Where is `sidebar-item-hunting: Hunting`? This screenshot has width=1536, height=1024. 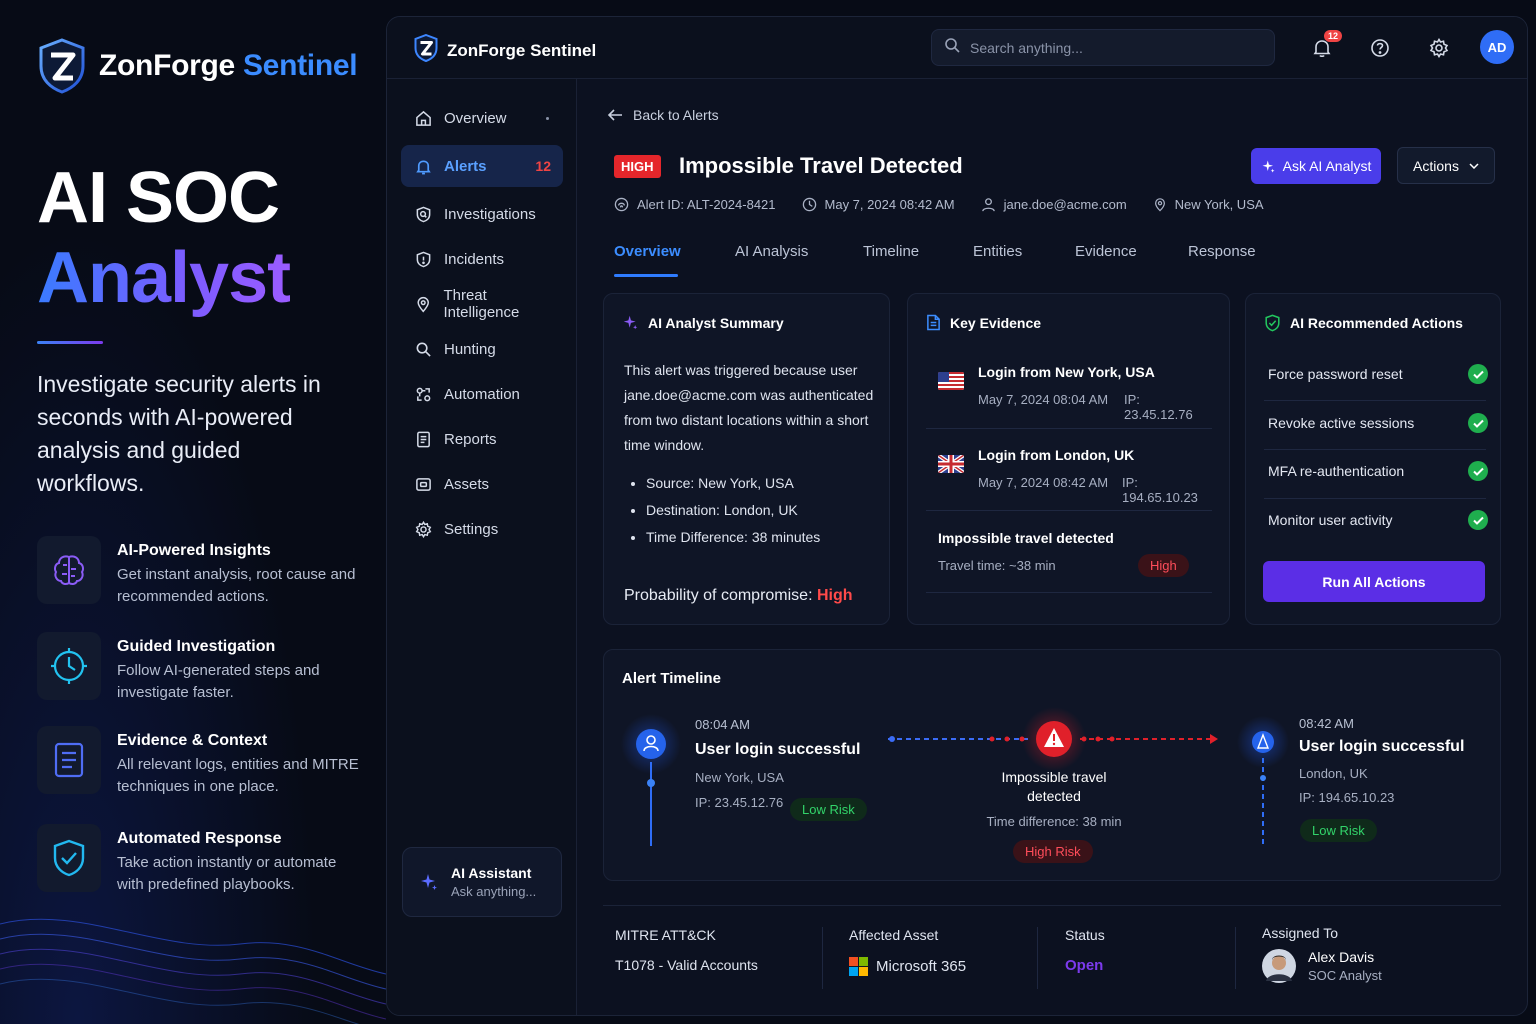 sidebar-item-hunting: Hunting is located at coordinates (482, 349).